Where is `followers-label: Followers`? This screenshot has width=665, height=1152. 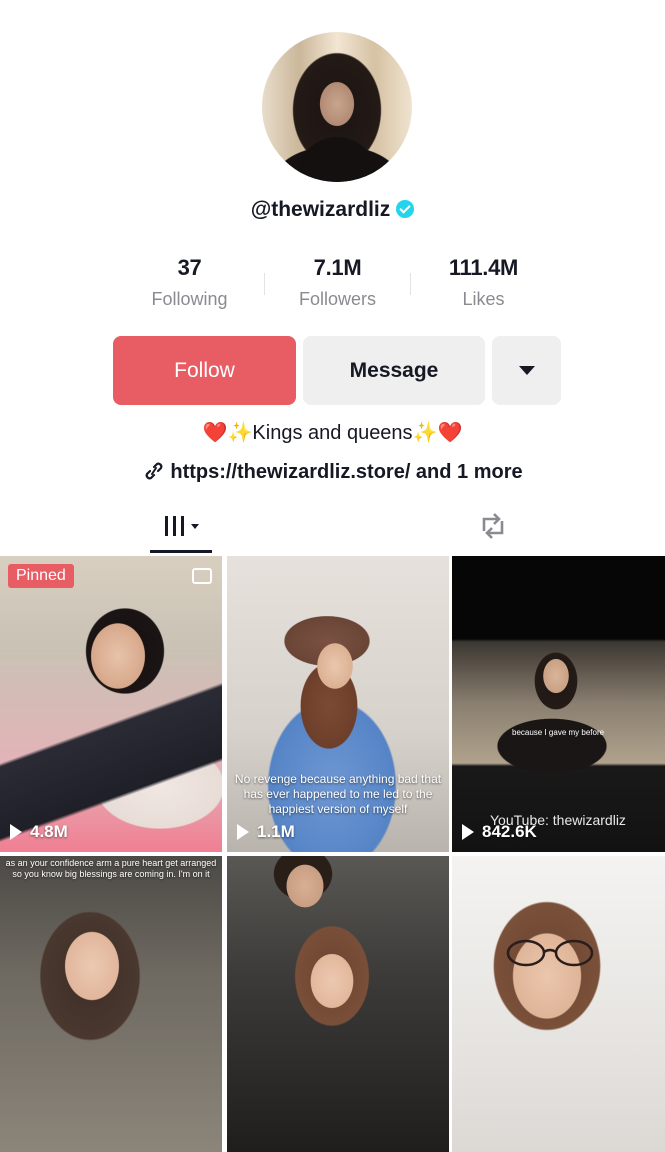
followers-label: Followers is located at coordinates (337, 299).